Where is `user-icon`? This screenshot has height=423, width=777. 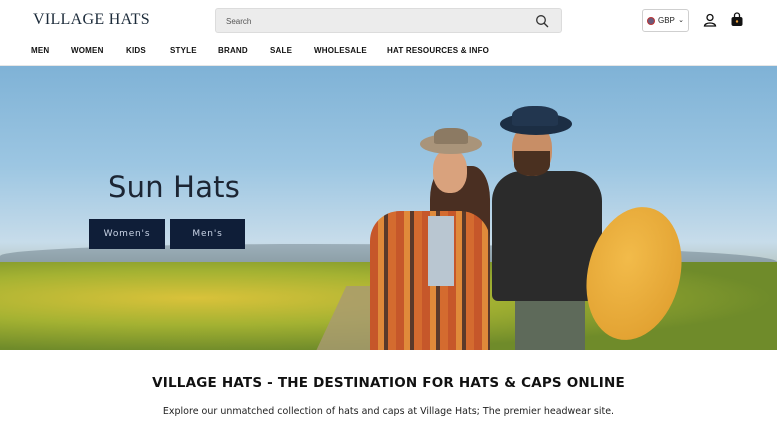
user-icon is located at coordinates (710, 20).